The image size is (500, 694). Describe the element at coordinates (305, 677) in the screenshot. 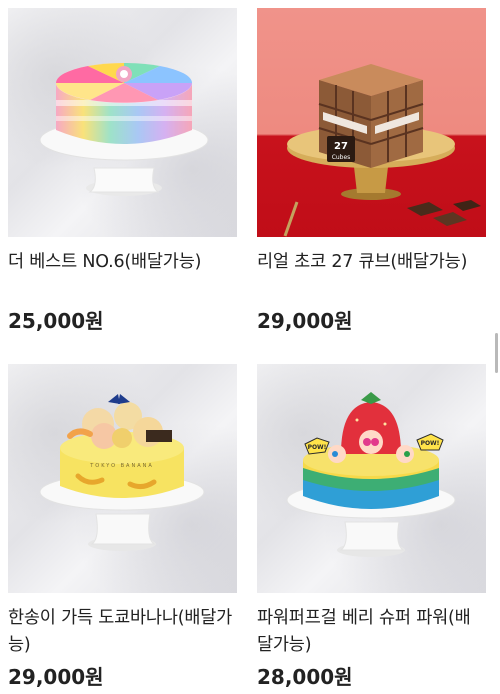

I see `product-price: 28,000원` at that location.